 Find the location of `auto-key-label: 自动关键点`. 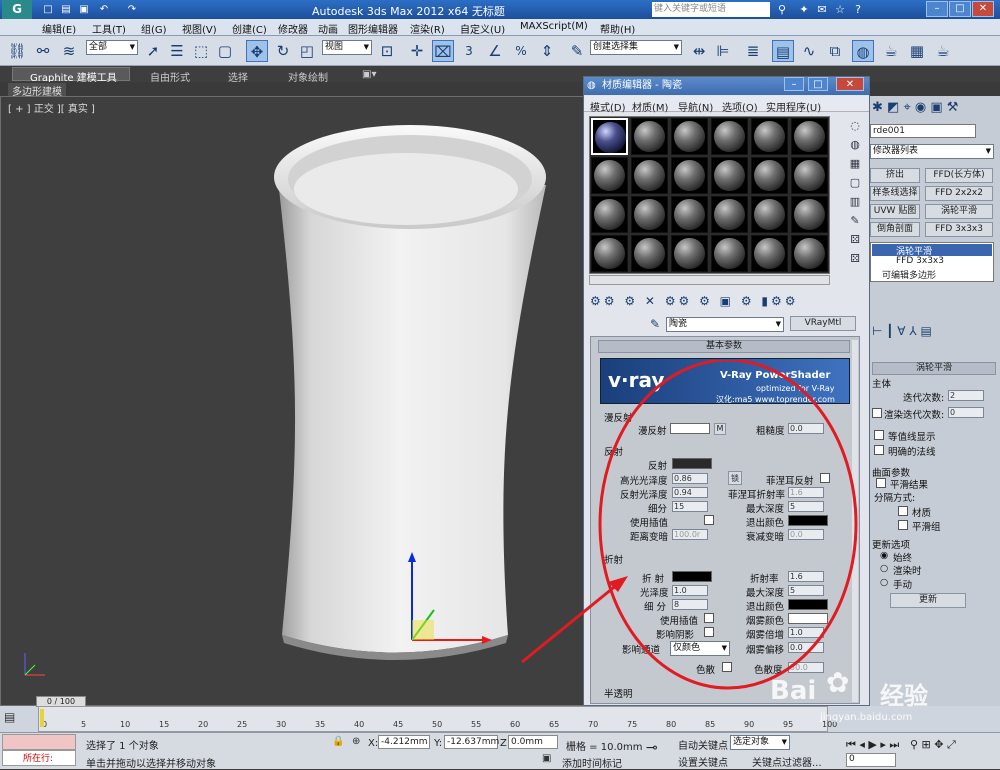

auto-key-label: 自动关键点 is located at coordinates (703, 744).